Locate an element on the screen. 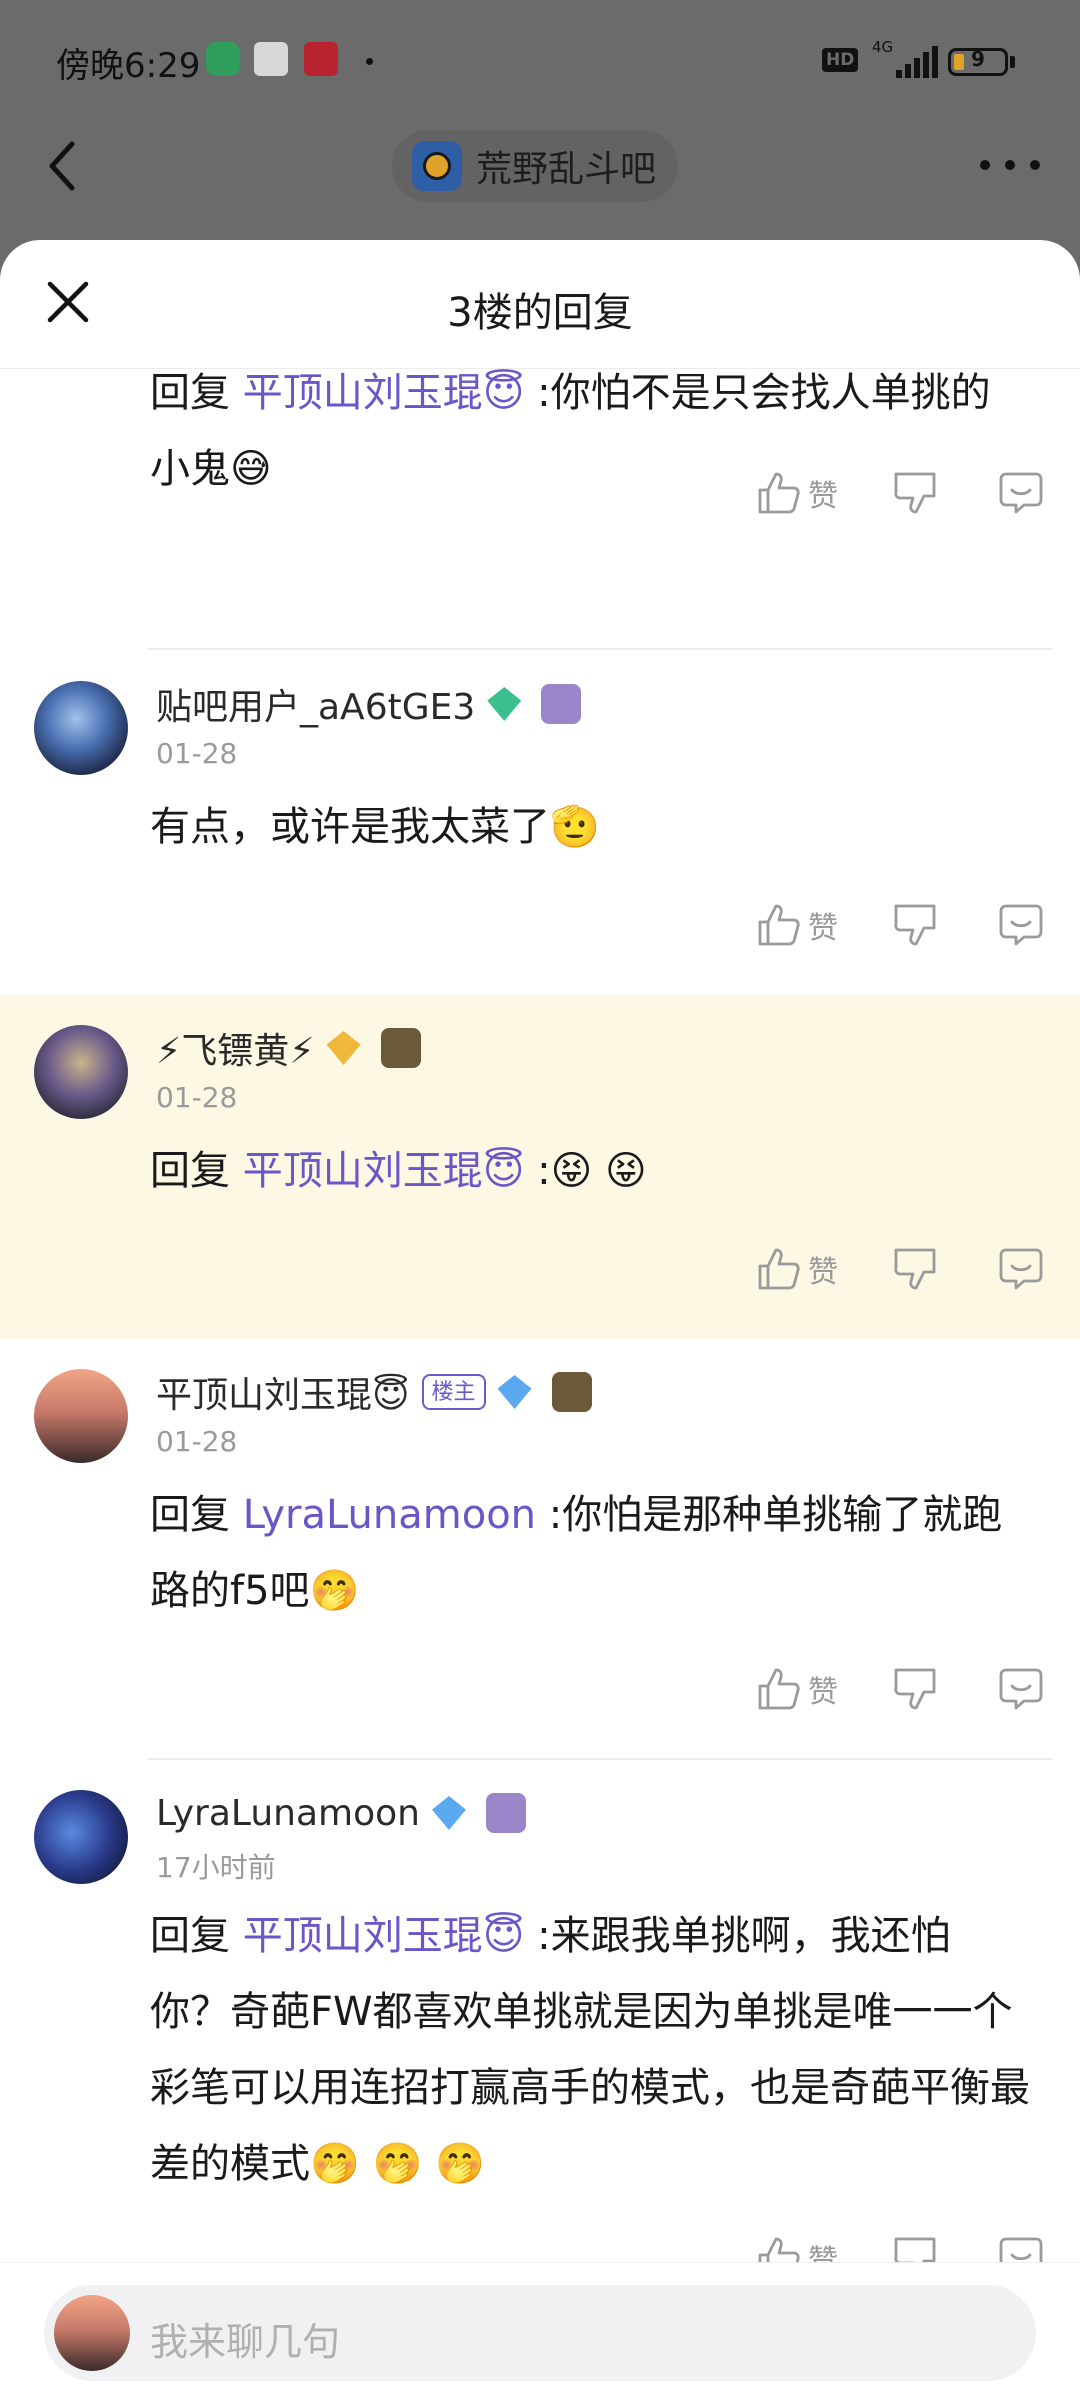  username-row: 平顶山刘玉琨😇 楼主 is located at coordinates (374, 1392).